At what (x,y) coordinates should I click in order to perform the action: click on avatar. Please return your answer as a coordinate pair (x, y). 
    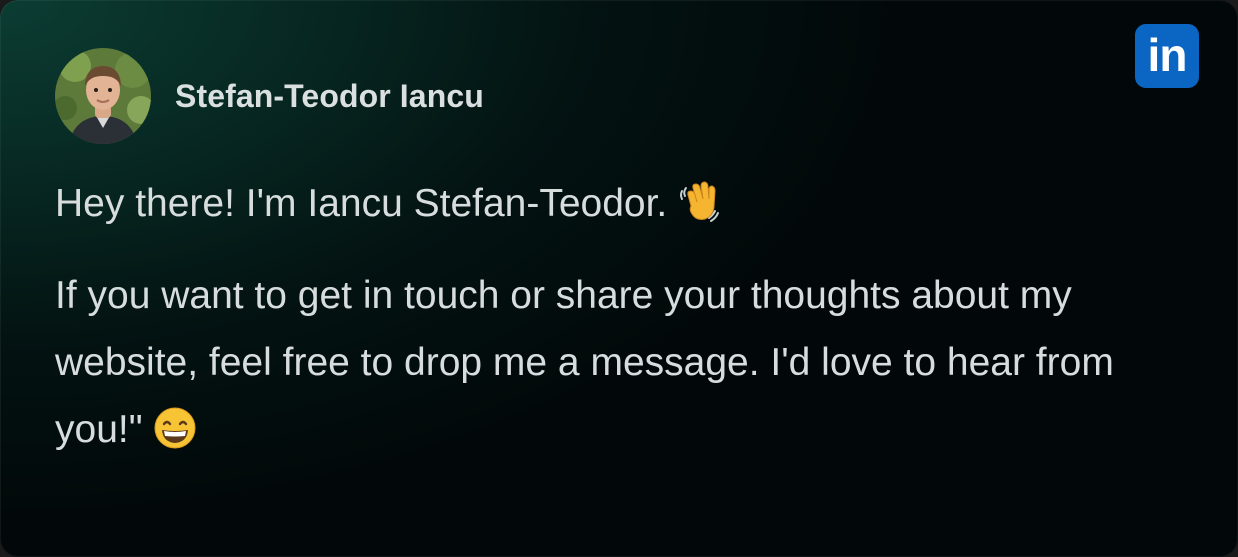
    Looking at the image, I should click on (103, 96).